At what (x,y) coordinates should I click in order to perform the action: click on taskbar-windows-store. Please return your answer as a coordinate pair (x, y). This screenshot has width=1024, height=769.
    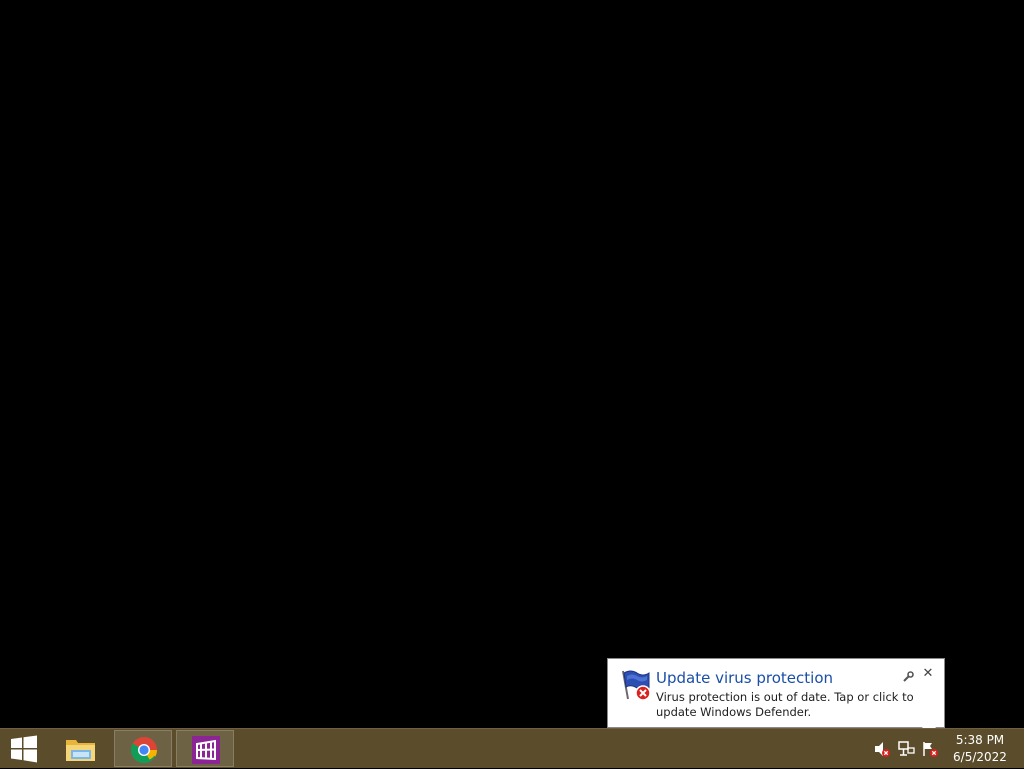
    Looking at the image, I should click on (205, 748).